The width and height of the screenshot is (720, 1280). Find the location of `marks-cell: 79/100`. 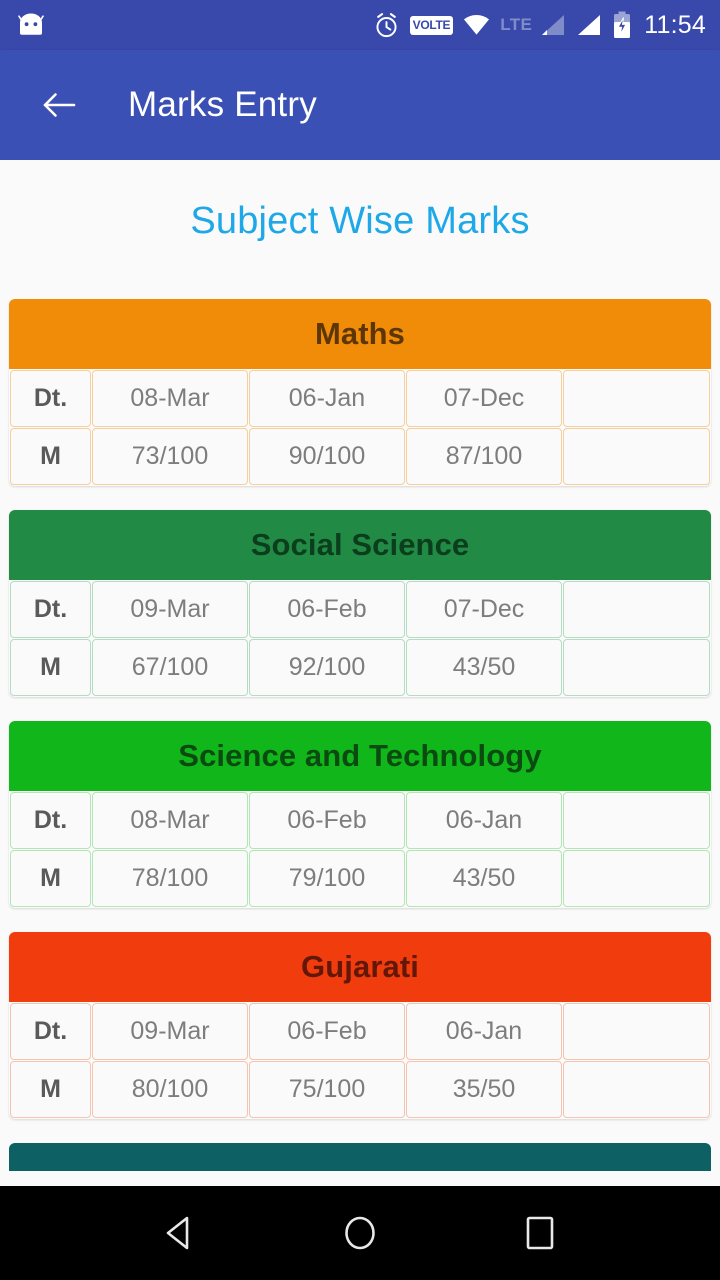

marks-cell: 79/100 is located at coordinates (327, 878).